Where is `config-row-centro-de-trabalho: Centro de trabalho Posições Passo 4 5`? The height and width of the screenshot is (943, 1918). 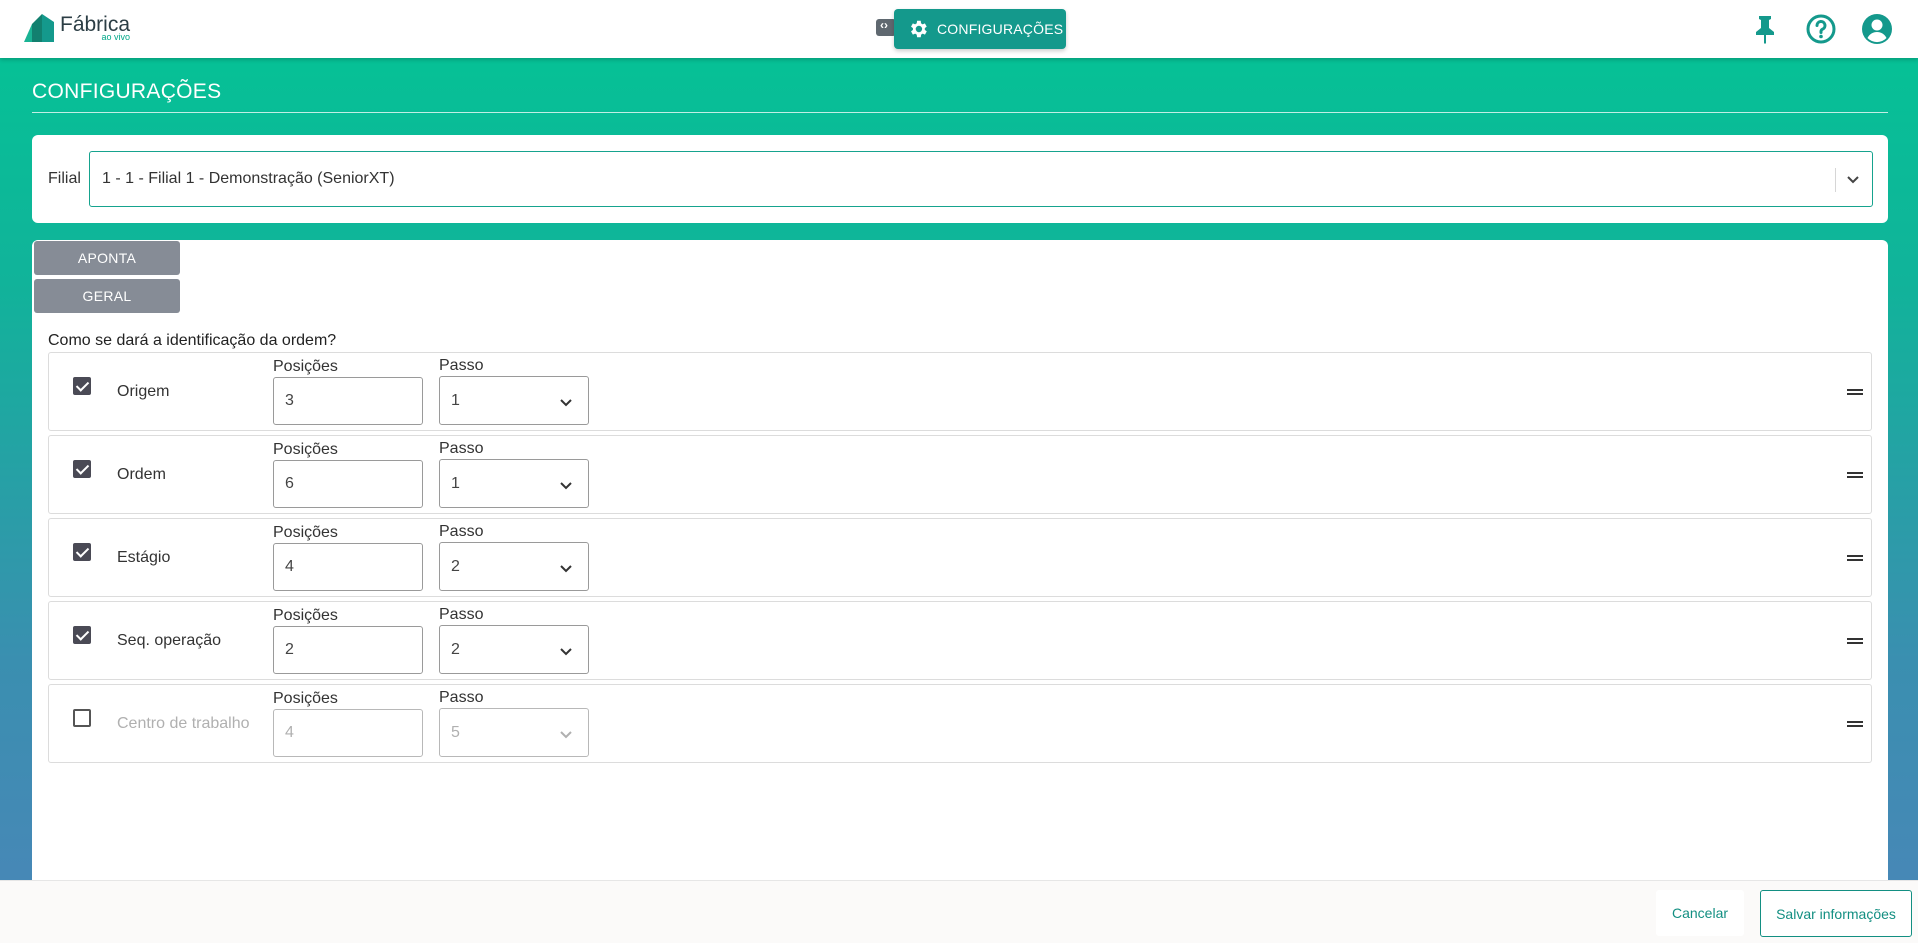
config-row-centro-de-trabalho: Centro de trabalho Posições Passo 4 5 is located at coordinates (960, 723).